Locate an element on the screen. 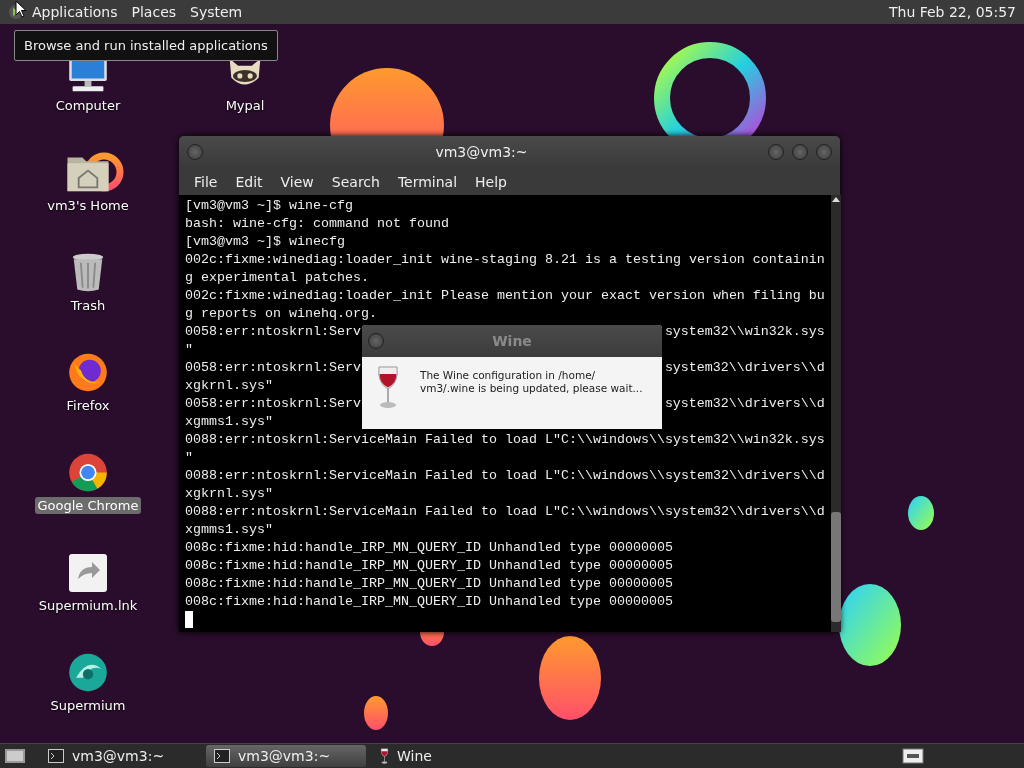  terminal-line: g reports on winehq.org. is located at coordinates (281, 313).